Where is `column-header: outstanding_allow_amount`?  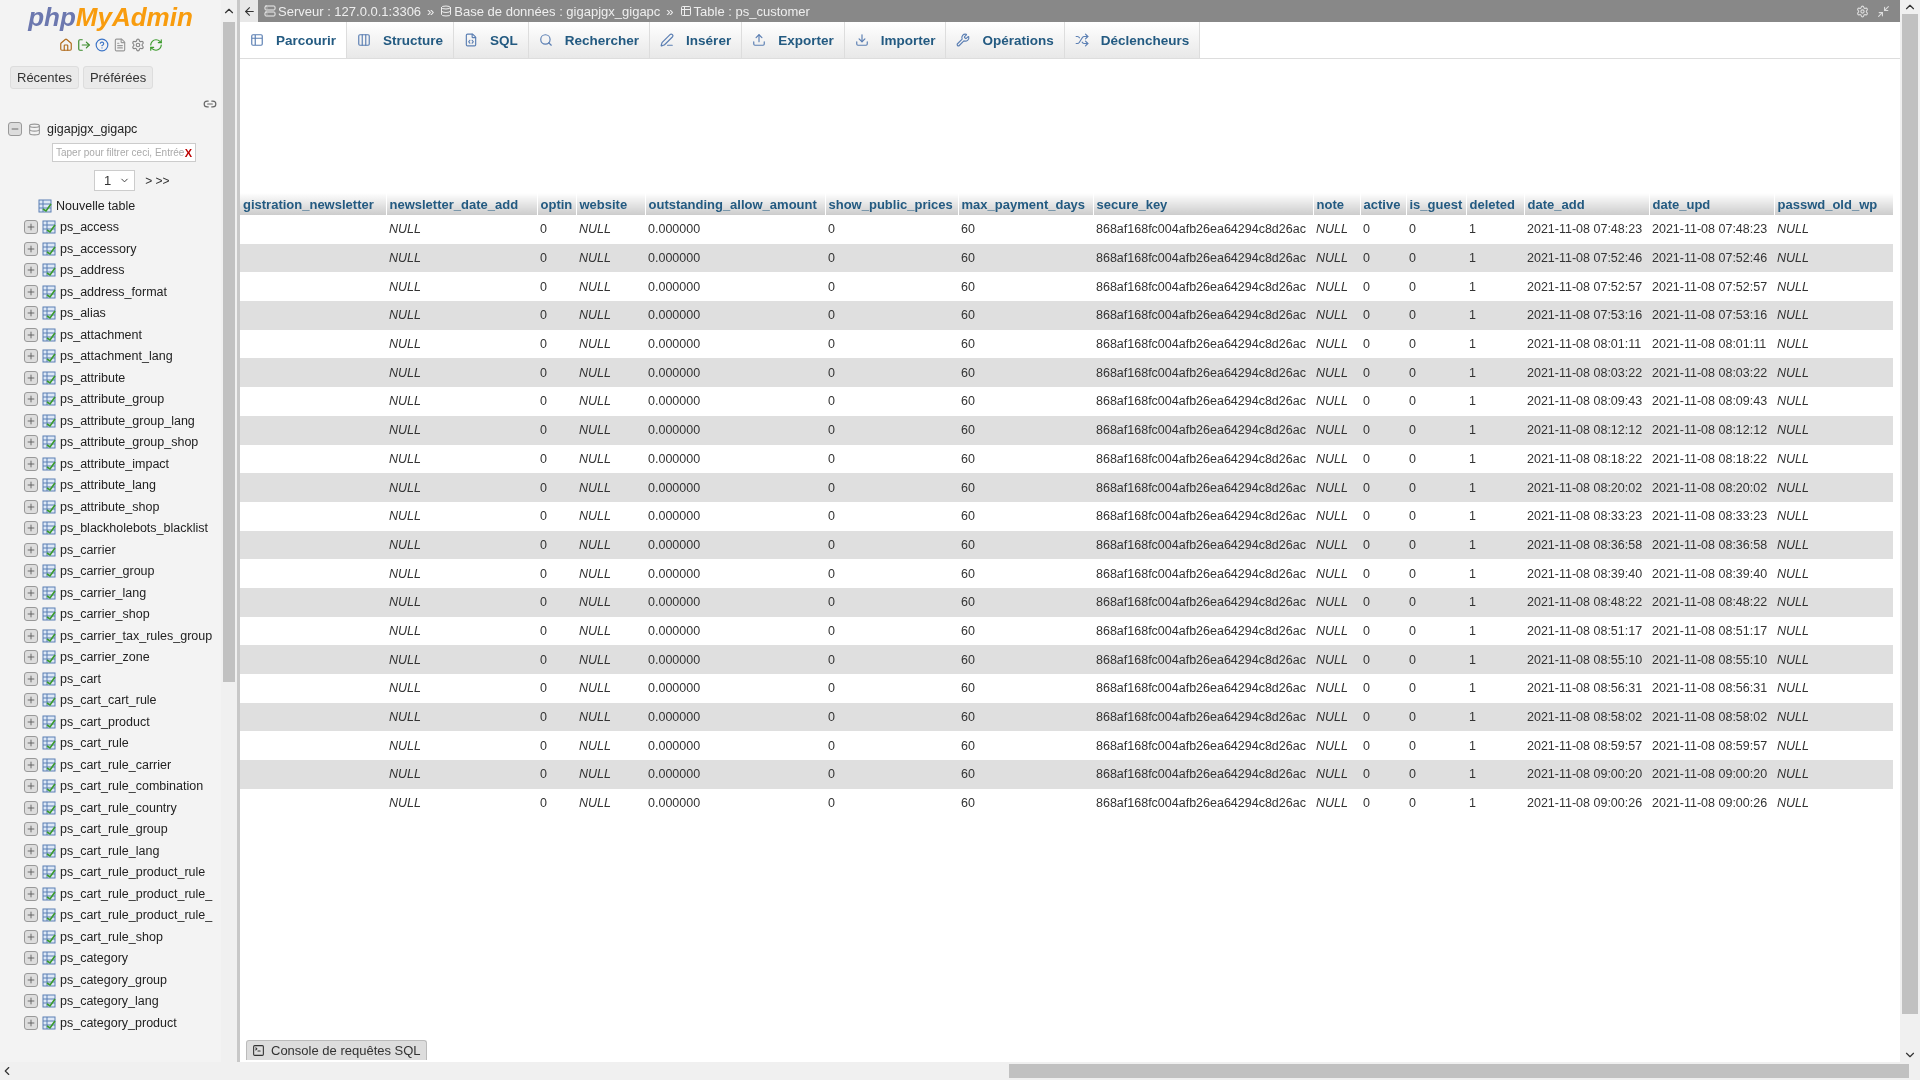
column-header: outstanding_allow_amount is located at coordinates (735, 204).